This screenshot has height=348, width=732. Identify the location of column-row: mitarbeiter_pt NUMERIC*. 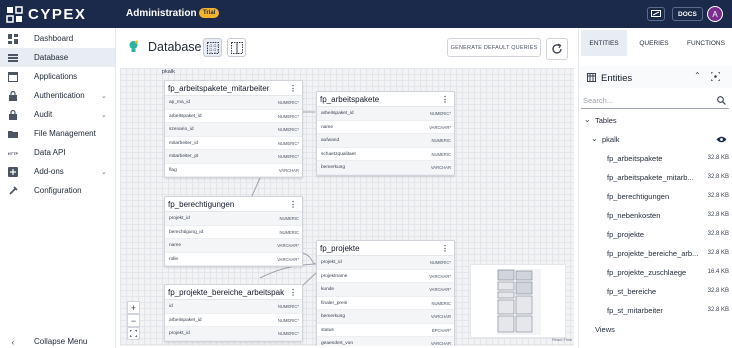
(233, 157).